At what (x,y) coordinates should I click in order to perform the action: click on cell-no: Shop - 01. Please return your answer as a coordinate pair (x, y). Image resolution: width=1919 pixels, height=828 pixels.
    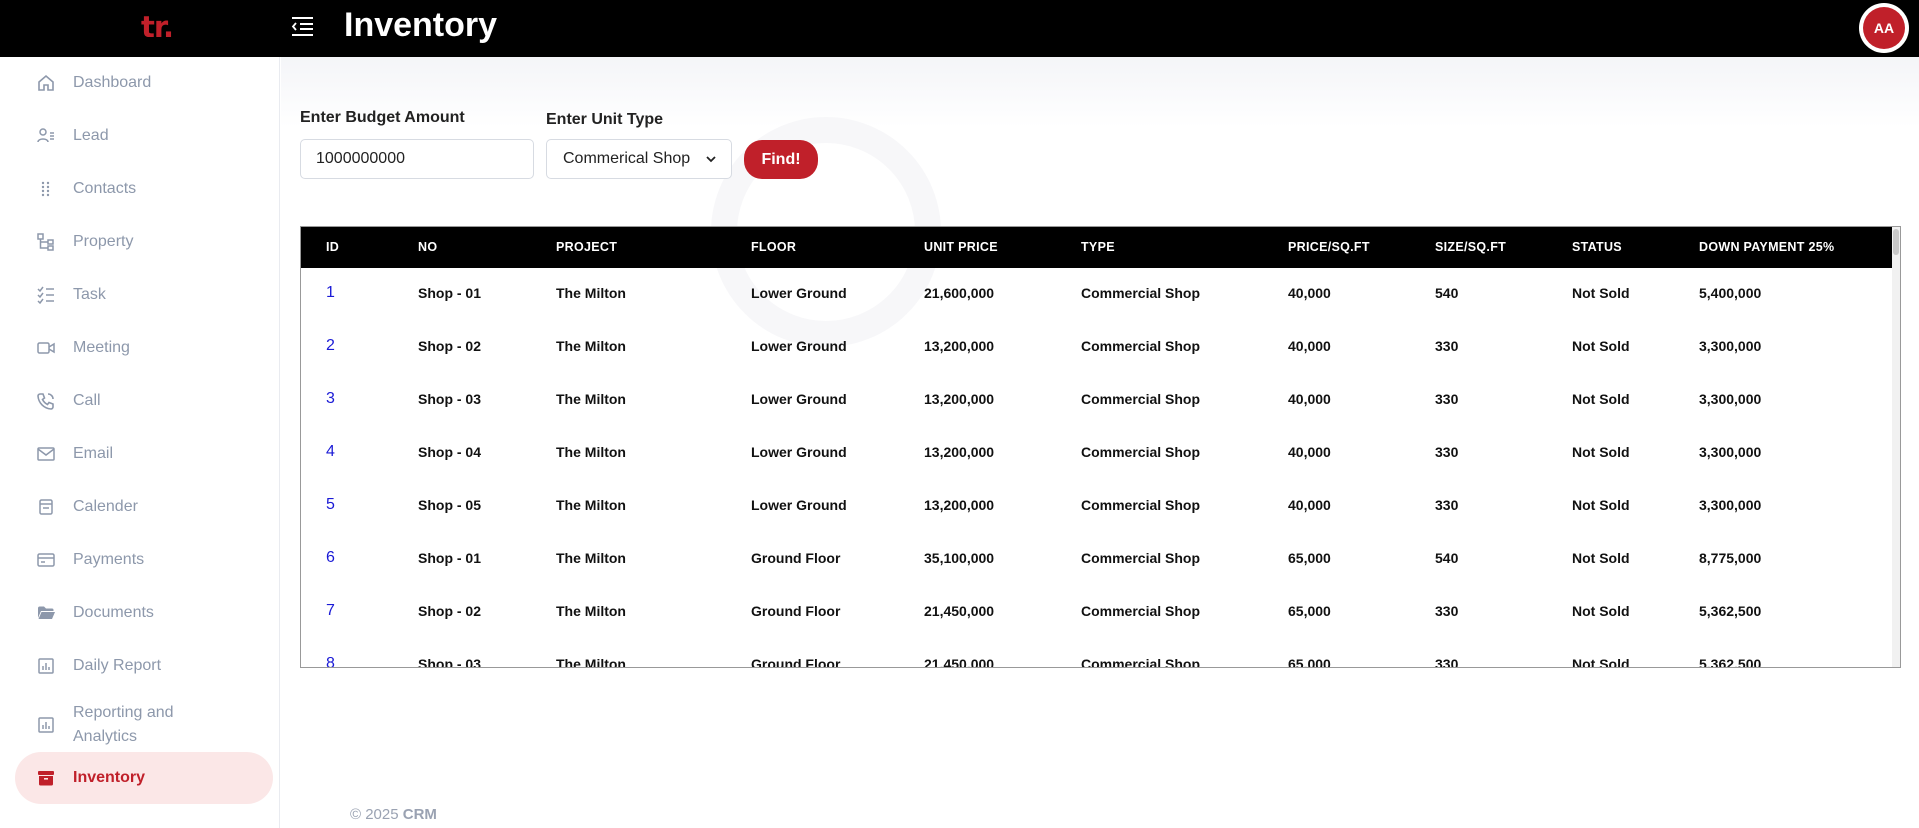
    Looking at the image, I should click on (450, 558).